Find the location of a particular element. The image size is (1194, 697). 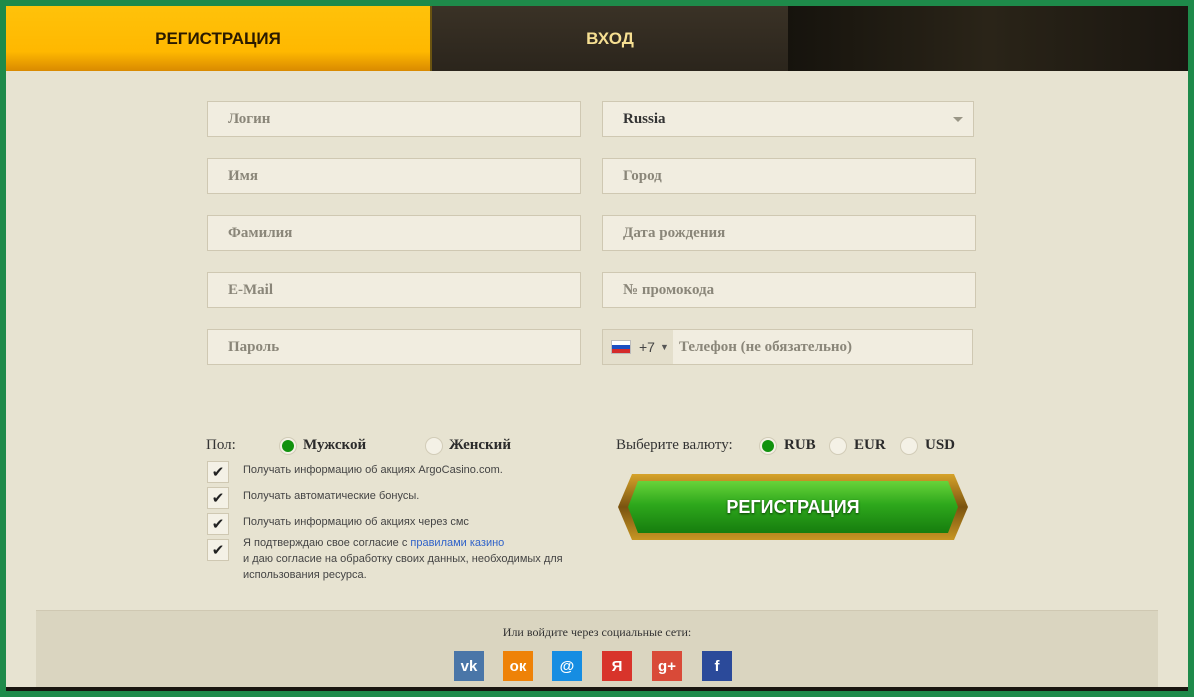

register-button: РЕГИСТРАЦИЯ is located at coordinates (793, 507).